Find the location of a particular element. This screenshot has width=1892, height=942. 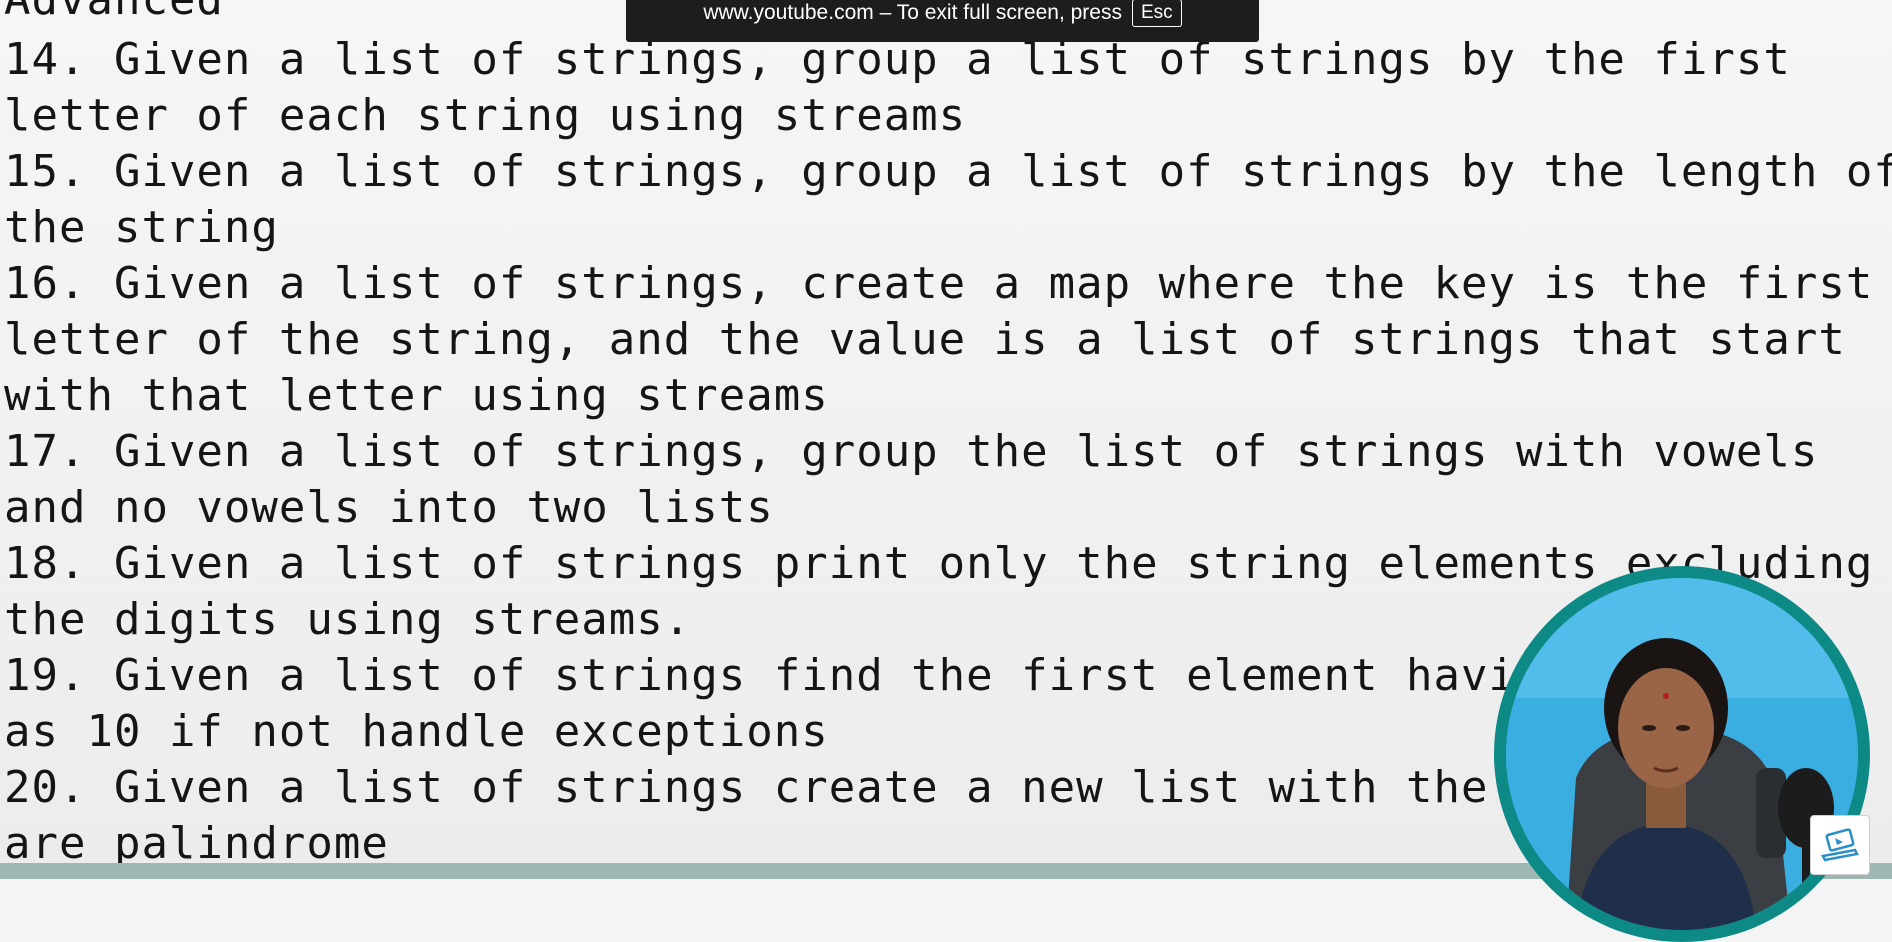

slide-heading: Advanced is located at coordinates (114, 14).